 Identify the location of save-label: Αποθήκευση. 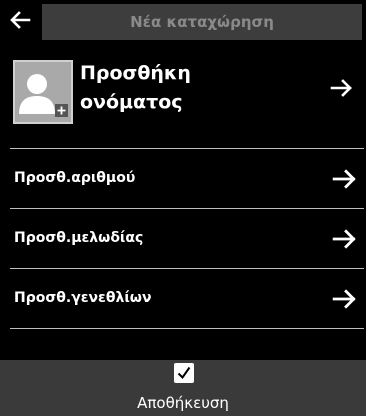
(183, 403).